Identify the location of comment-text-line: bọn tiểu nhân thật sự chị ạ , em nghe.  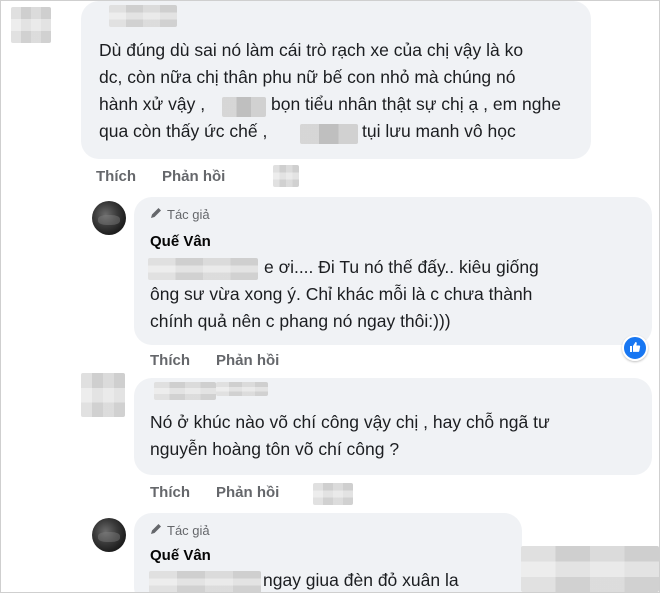
(416, 104).